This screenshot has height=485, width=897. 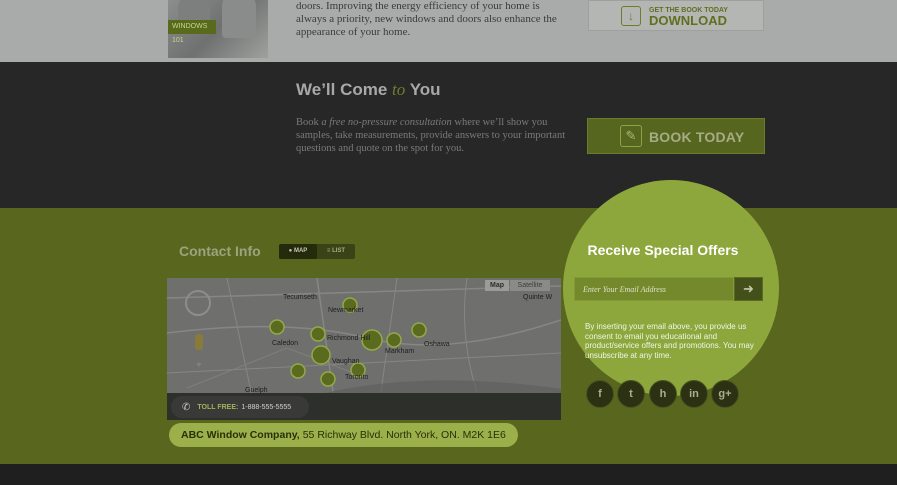 I want to click on title-italic-part: to, so click(x=399, y=89).